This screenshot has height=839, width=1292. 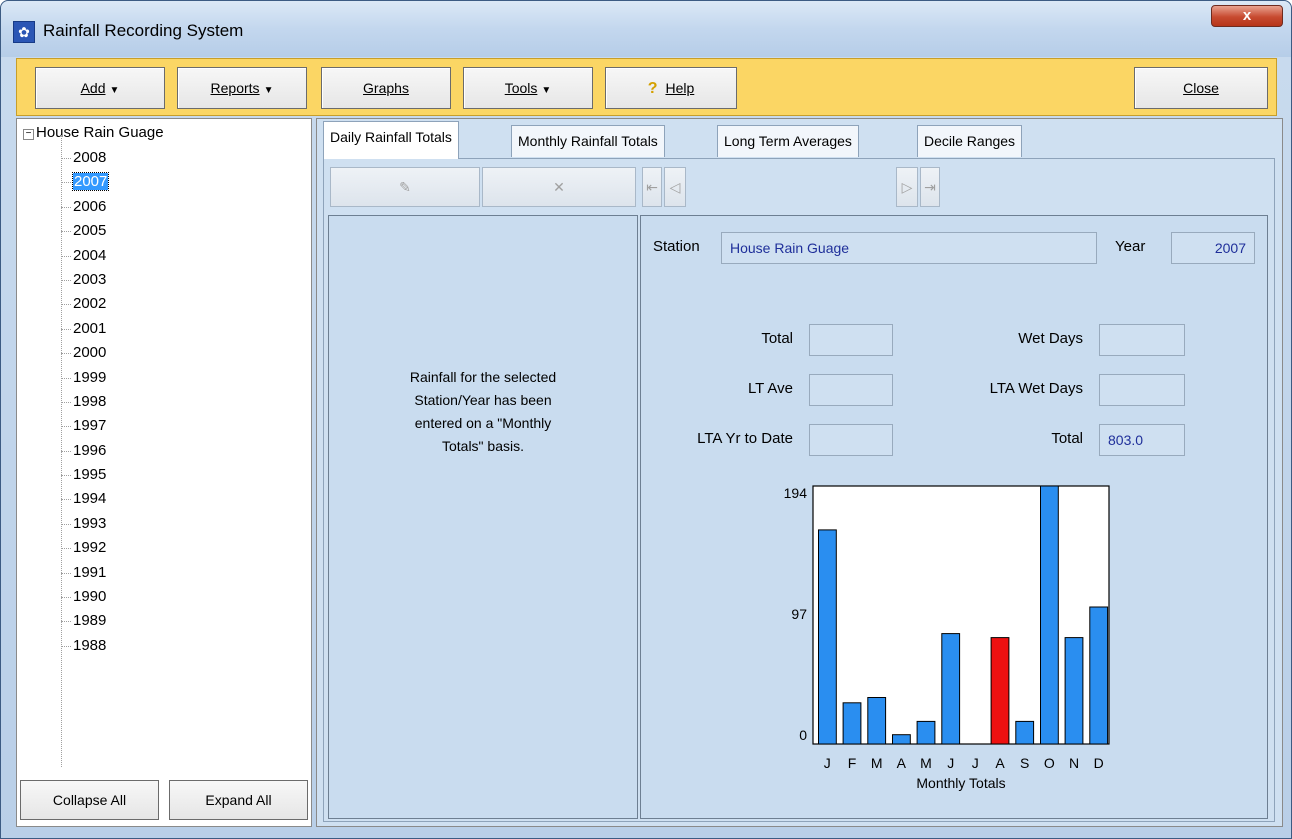 I want to click on wet-days-field, so click(x=1142, y=340).